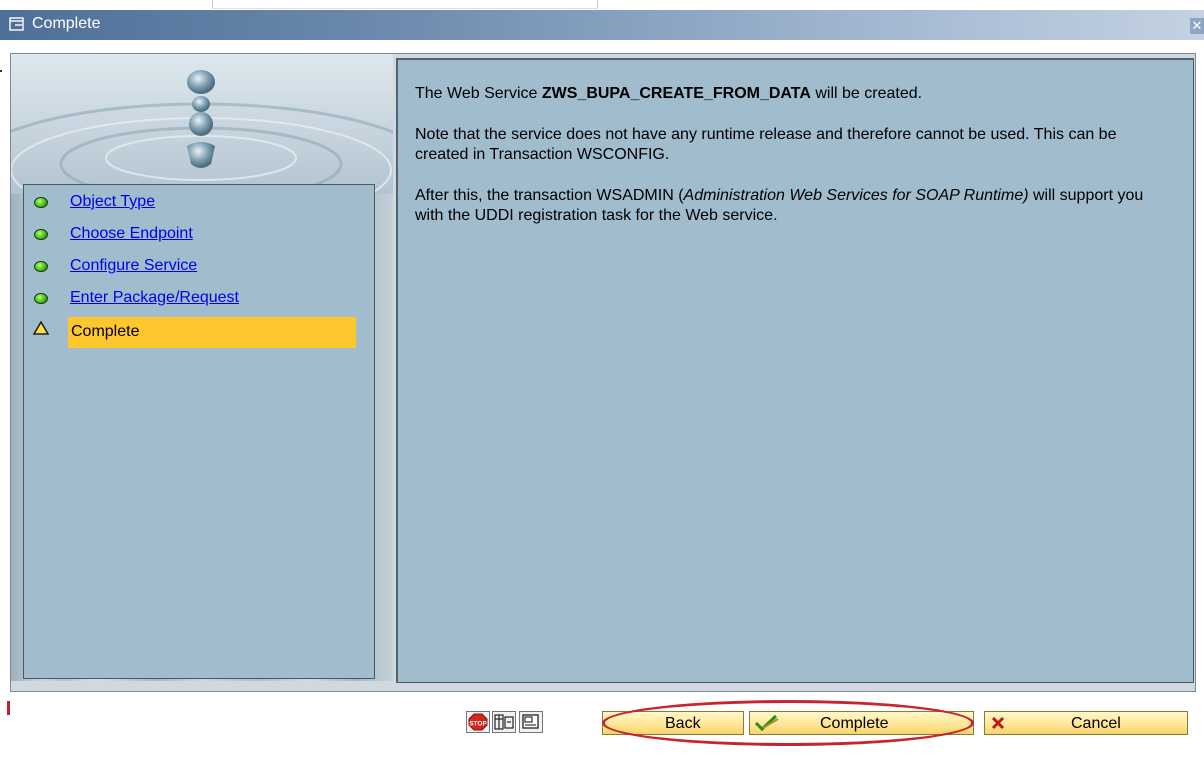 This screenshot has width=1204, height=758. Describe the element at coordinates (405, 4) in the screenshot. I see `background-tab` at that location.